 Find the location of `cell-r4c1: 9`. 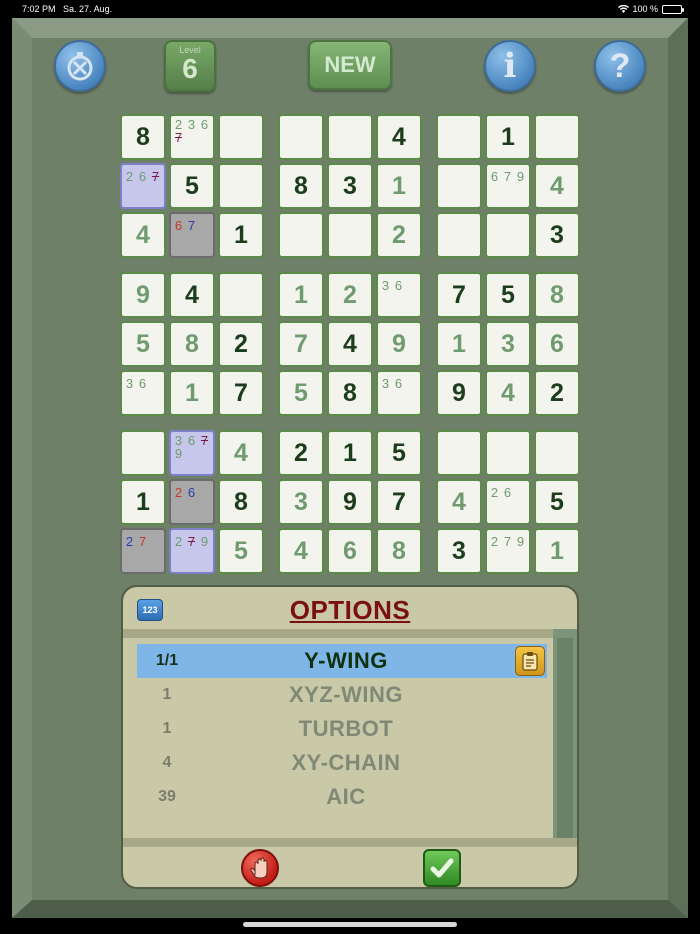

cell-r4c1: 9 is located at coordinates (143, 295).